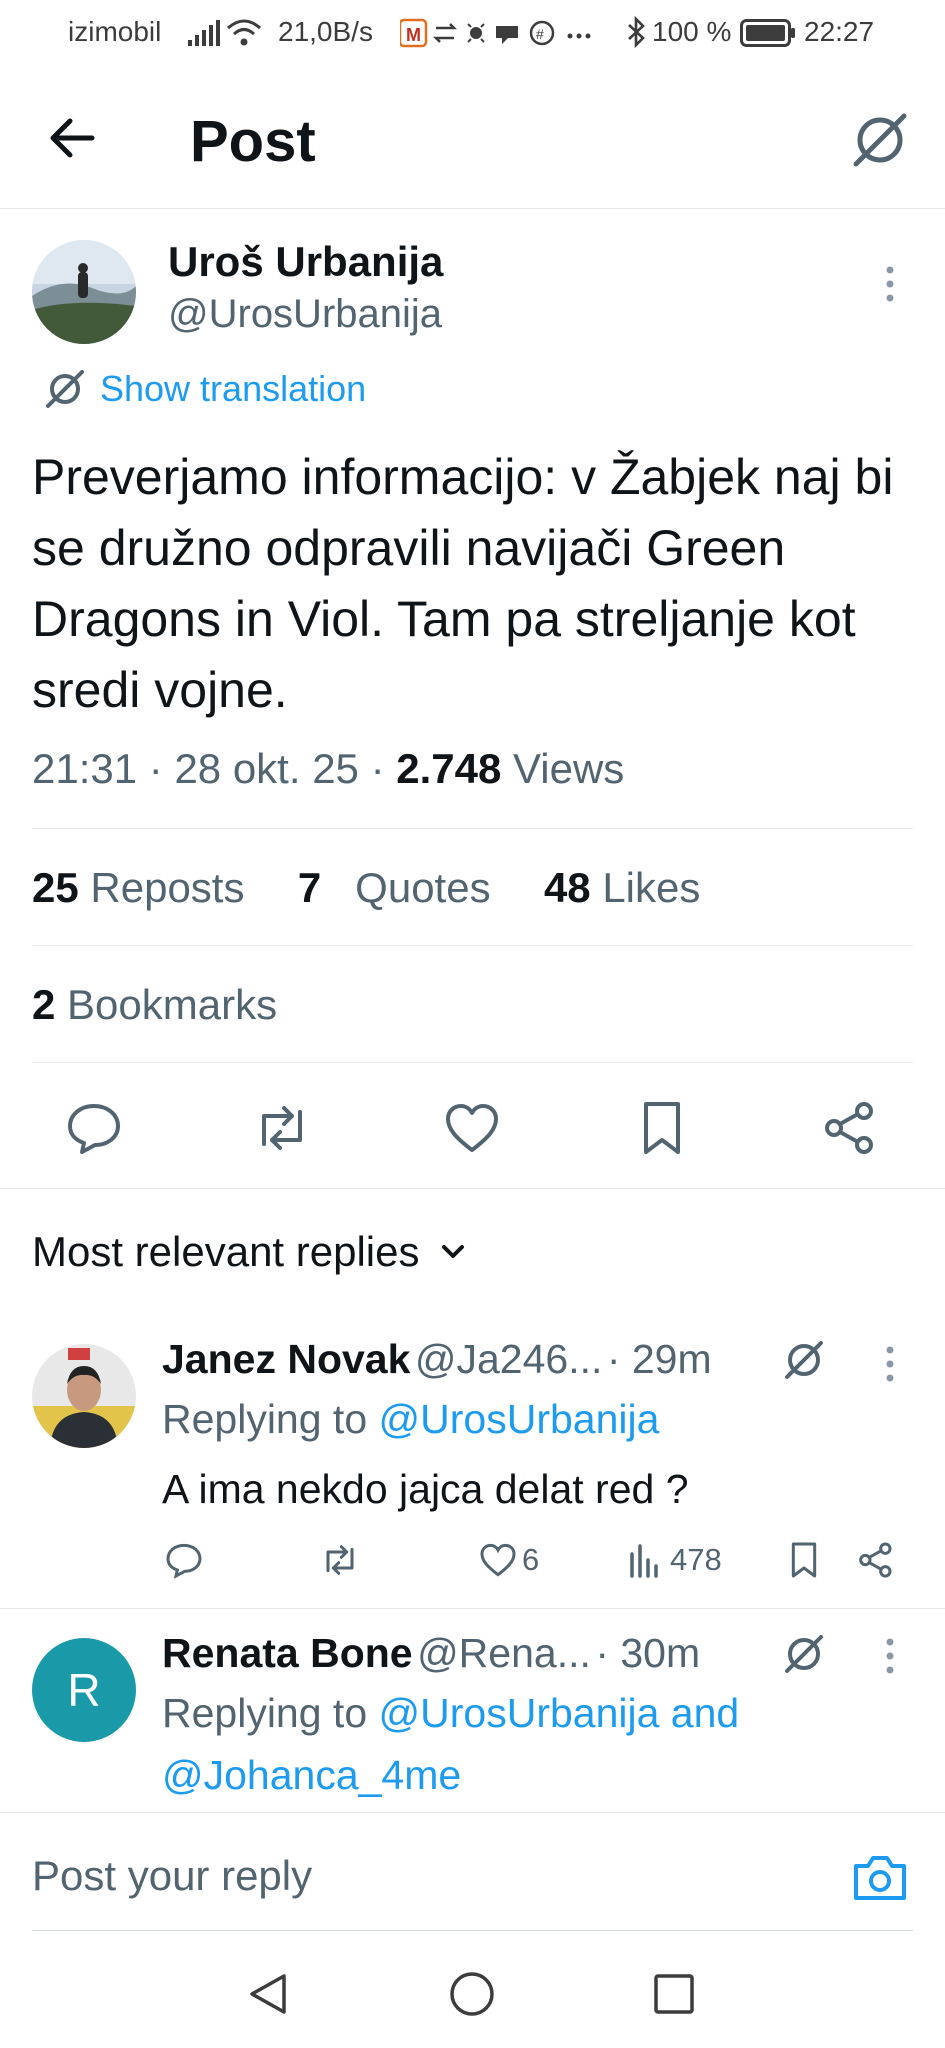 The width and height of the screenshot is (945, 2048). What do you see at coordinates (268, 1994) in the screenshot?
I see `nav-back-icon` at bounding box center [268, 1994].